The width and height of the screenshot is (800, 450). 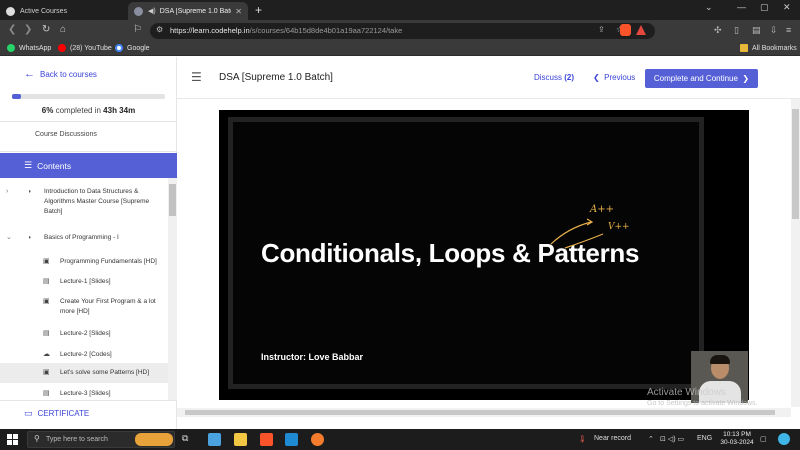 I want to click on firefox-icon, so click(x=317, y=439).